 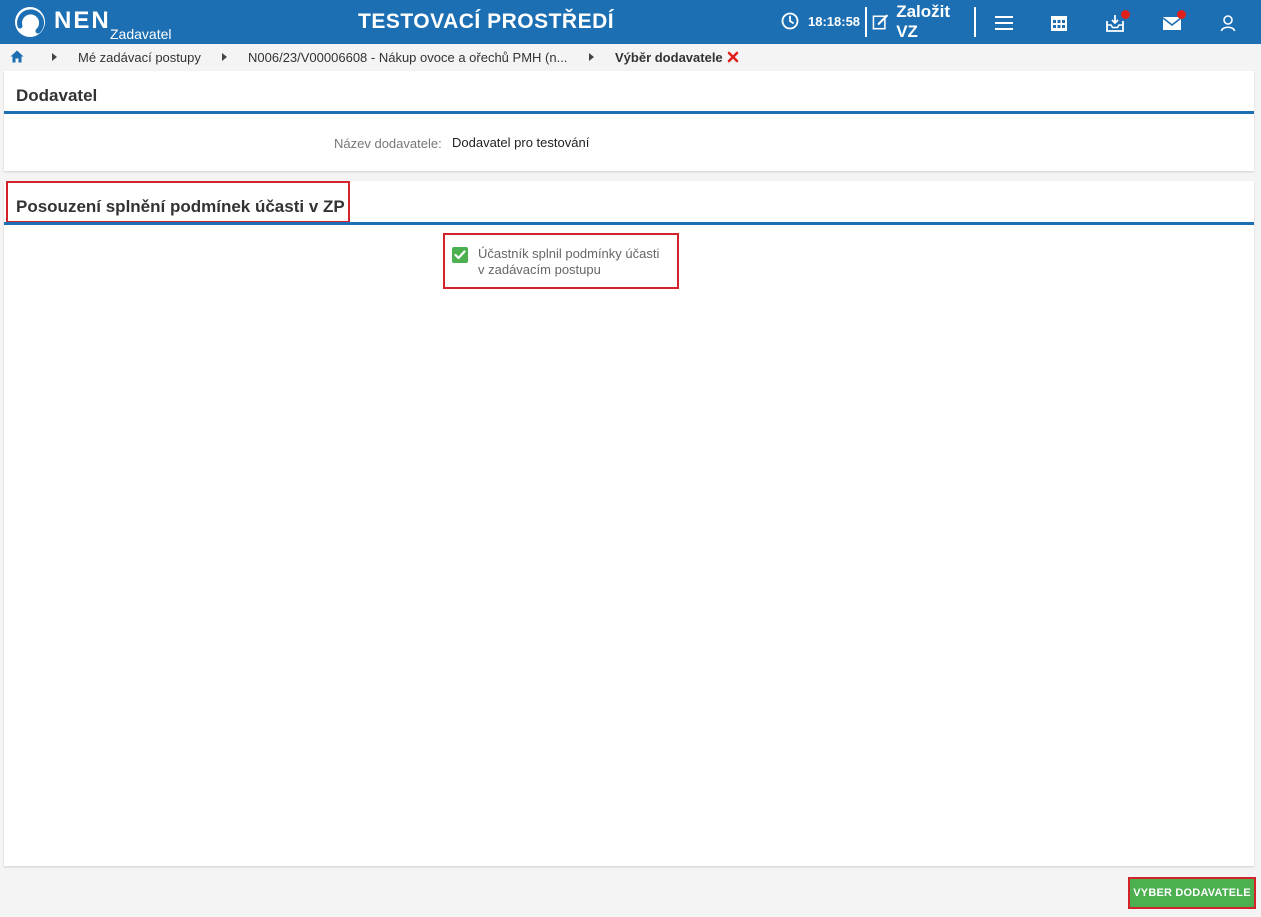 I want to click on select-supplier-button: VYBER DODAVATELE, so click(x=1192, y=893).